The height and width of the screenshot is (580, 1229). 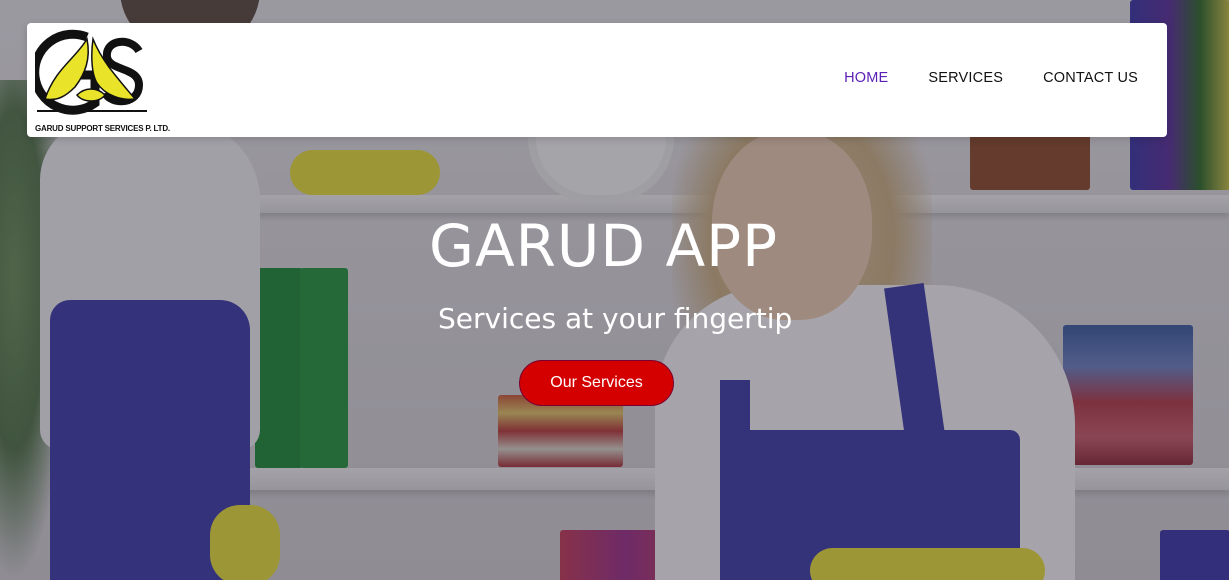 I want to click on nav-menu: HOME SERVICES CONTACT US, so click(x=991, y=78).